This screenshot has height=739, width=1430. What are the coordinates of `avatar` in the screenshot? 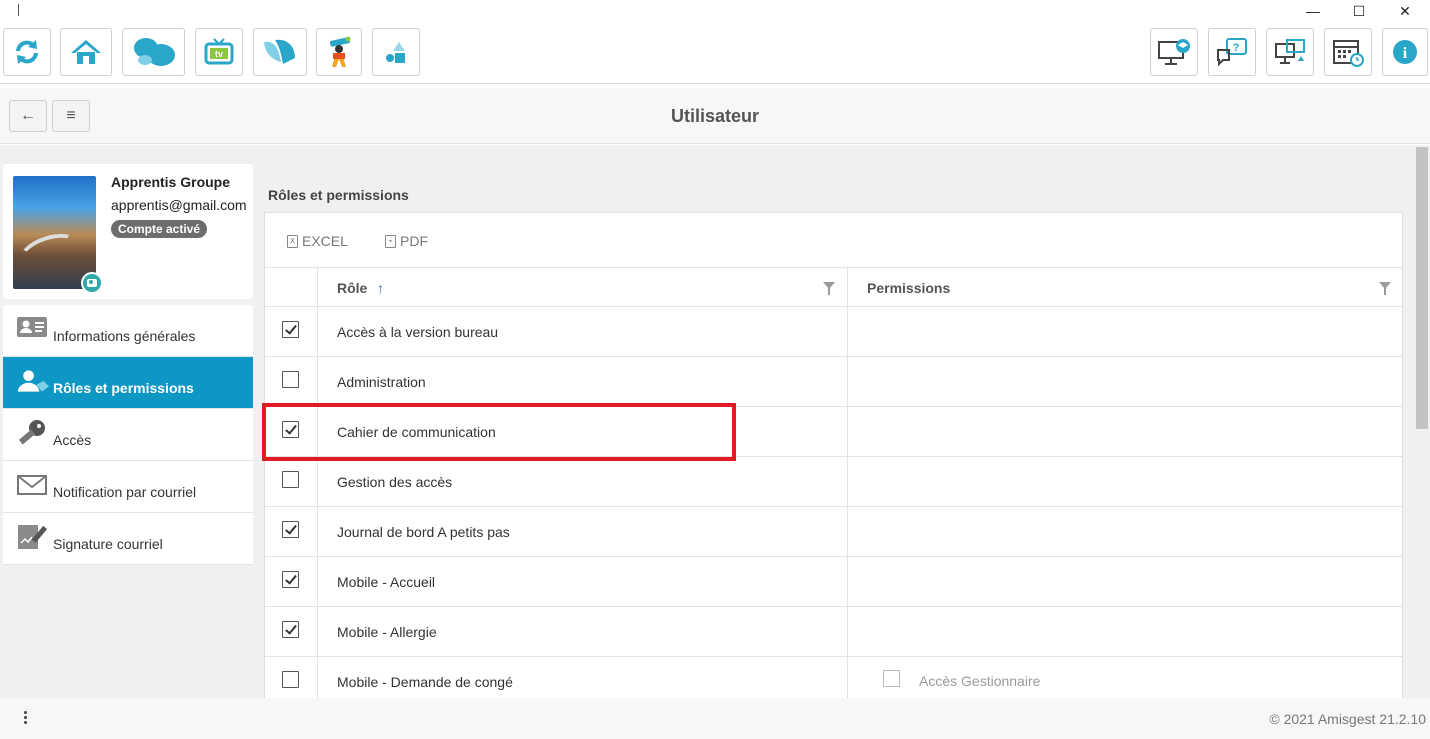 It's located at (54, 232).